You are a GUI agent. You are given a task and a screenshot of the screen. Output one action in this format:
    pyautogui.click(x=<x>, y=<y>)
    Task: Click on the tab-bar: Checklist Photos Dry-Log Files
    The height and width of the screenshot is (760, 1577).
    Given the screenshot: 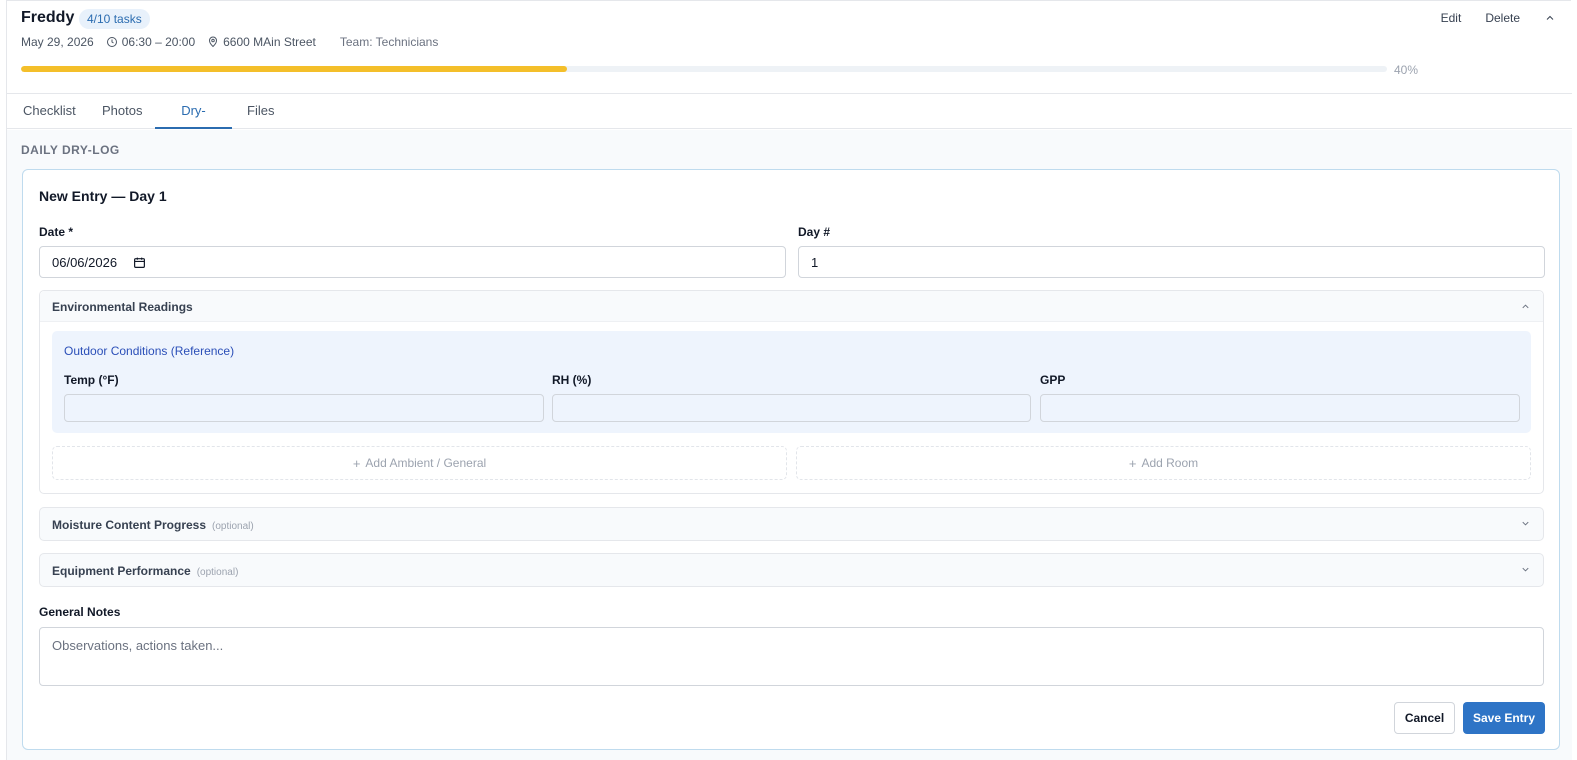 What is the action you would take?
    pyautogui.click(x=789, y=122)
    